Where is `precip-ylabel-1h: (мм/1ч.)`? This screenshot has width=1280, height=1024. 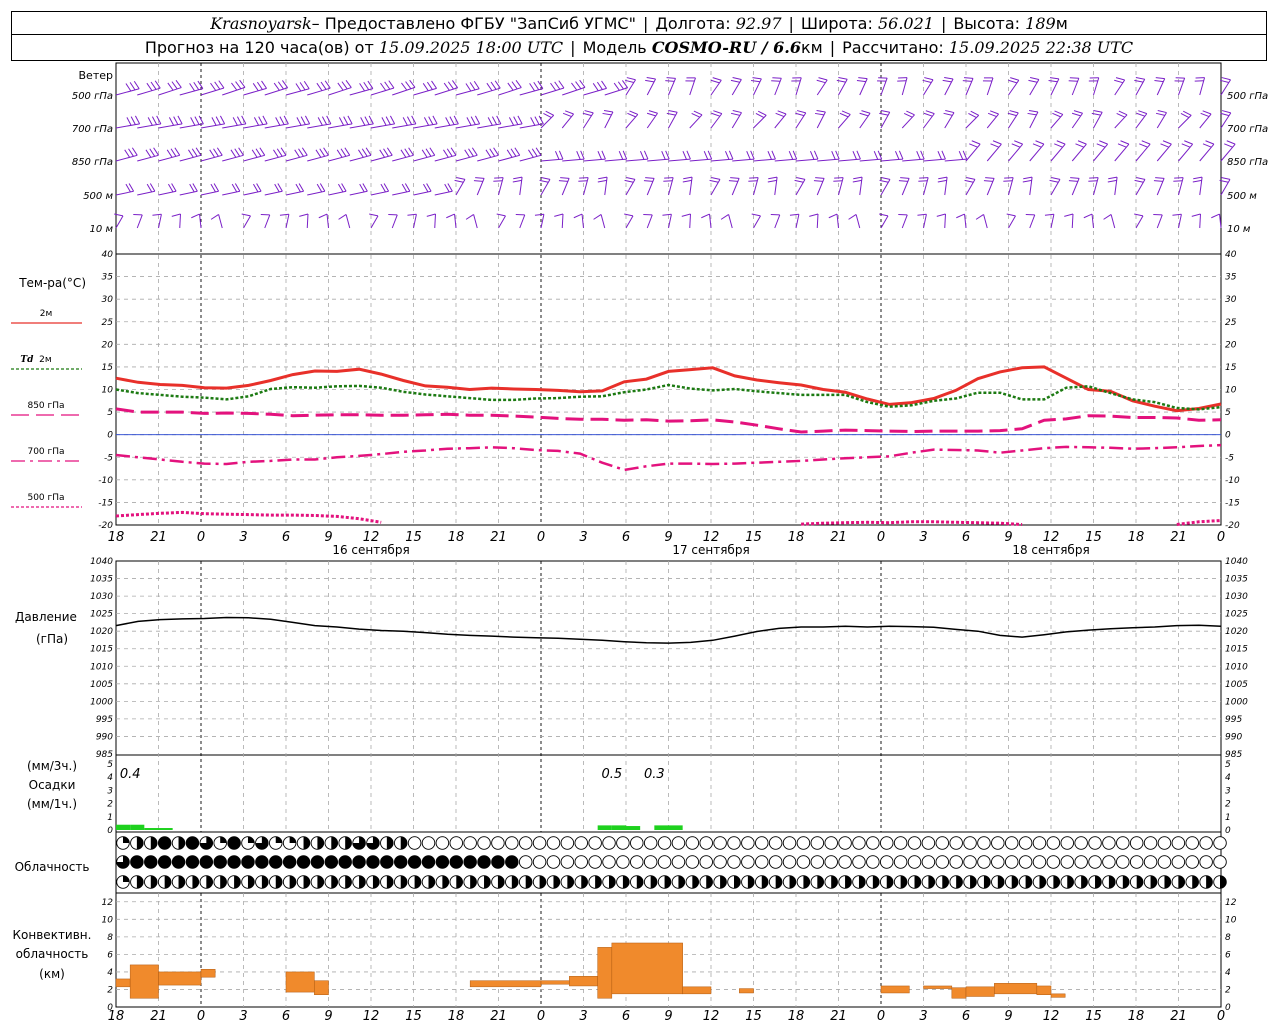
precip-ylabel-1h: (мм/1ч.) is located at coordinates (52, 804).